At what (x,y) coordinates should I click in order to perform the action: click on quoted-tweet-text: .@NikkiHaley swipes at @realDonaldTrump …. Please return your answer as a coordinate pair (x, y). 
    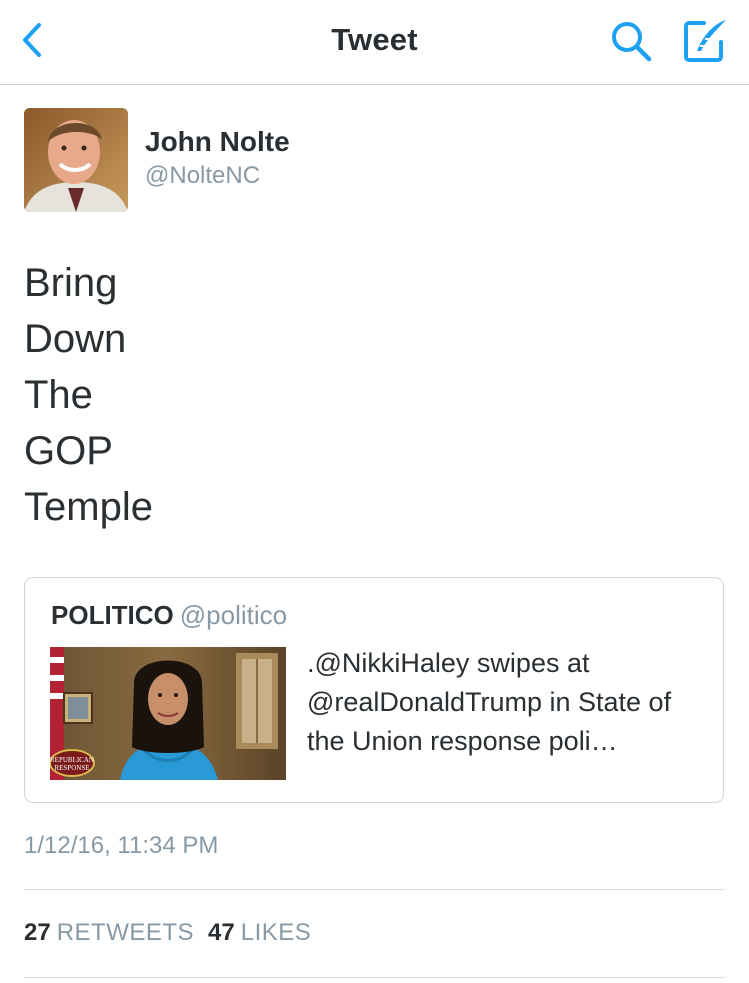
    Looking at the image, I should click on (489, 702).